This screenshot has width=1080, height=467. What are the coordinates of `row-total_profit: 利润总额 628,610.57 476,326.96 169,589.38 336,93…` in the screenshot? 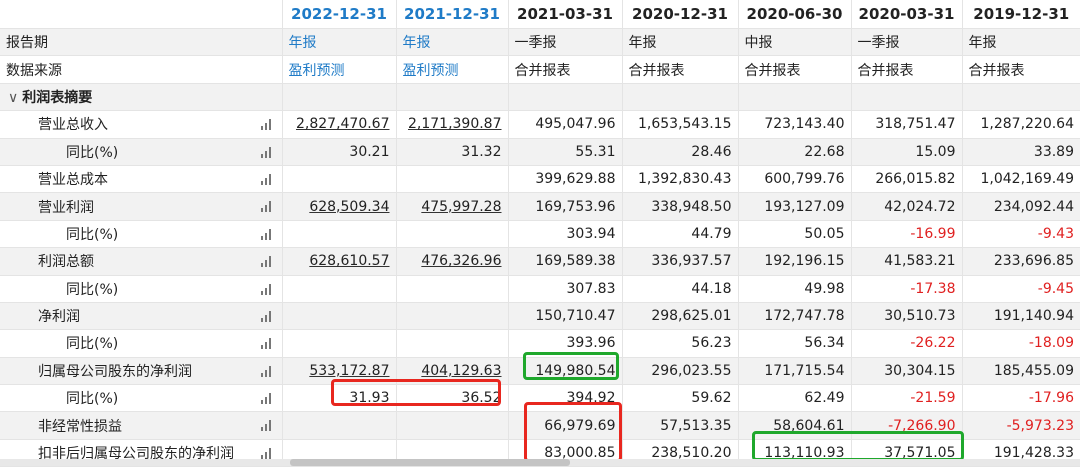 It's located at (540, 261).